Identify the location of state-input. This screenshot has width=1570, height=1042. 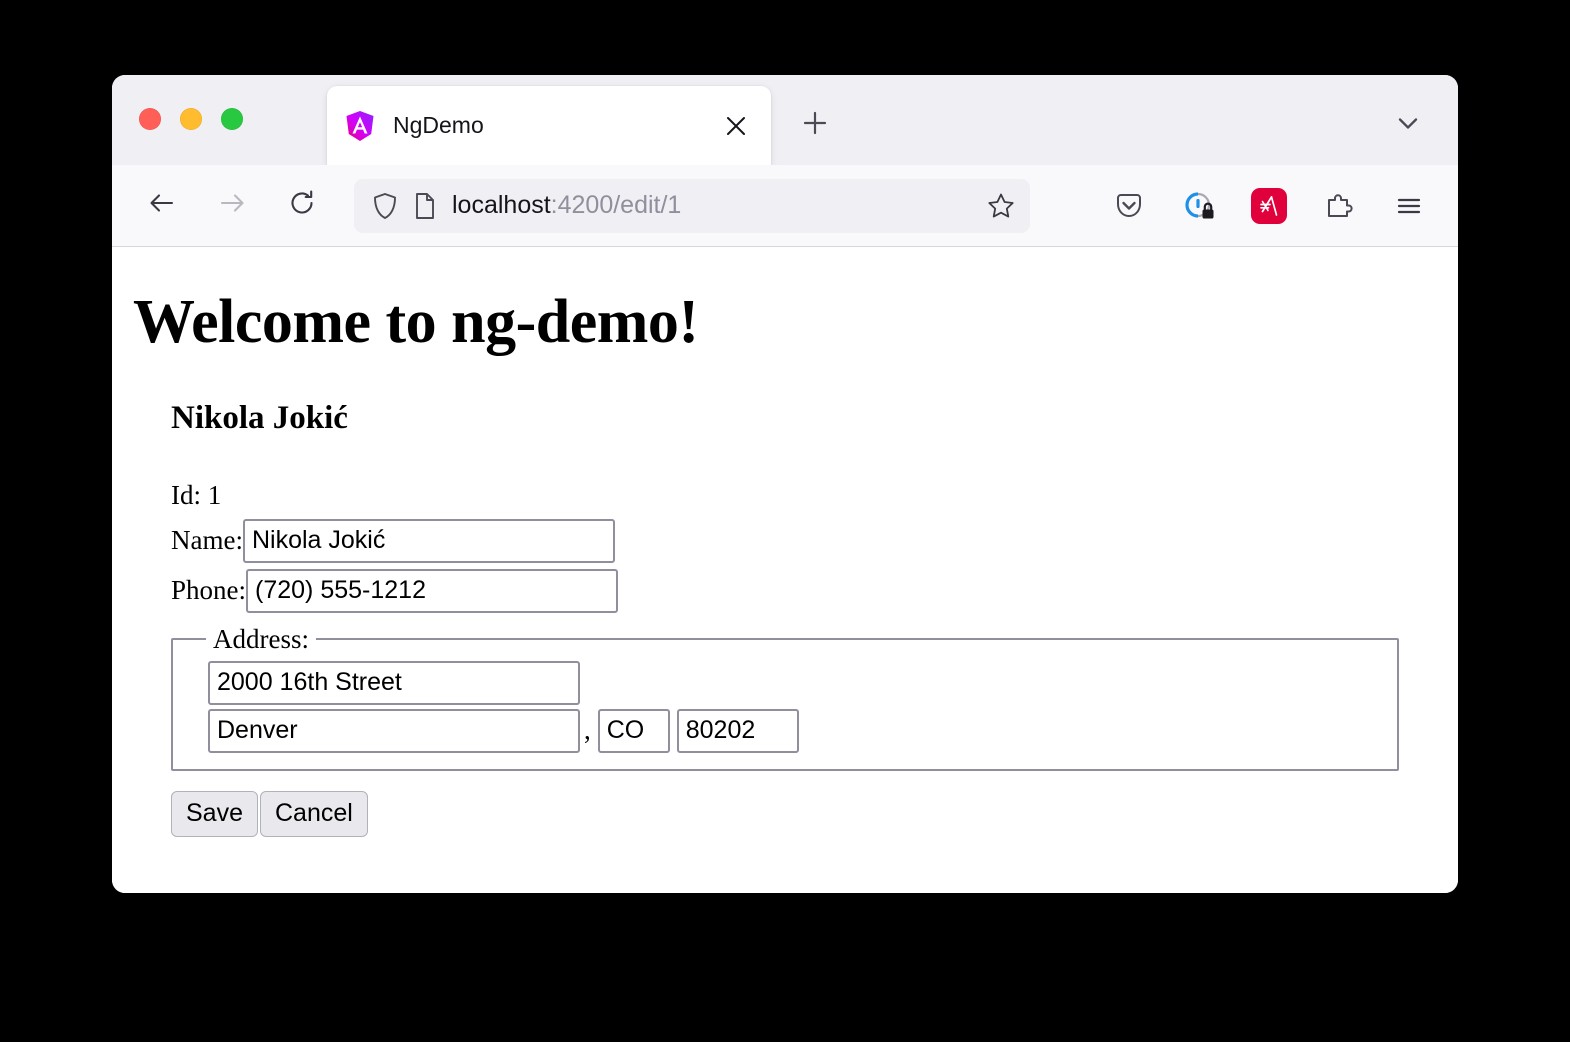
(633, 730).